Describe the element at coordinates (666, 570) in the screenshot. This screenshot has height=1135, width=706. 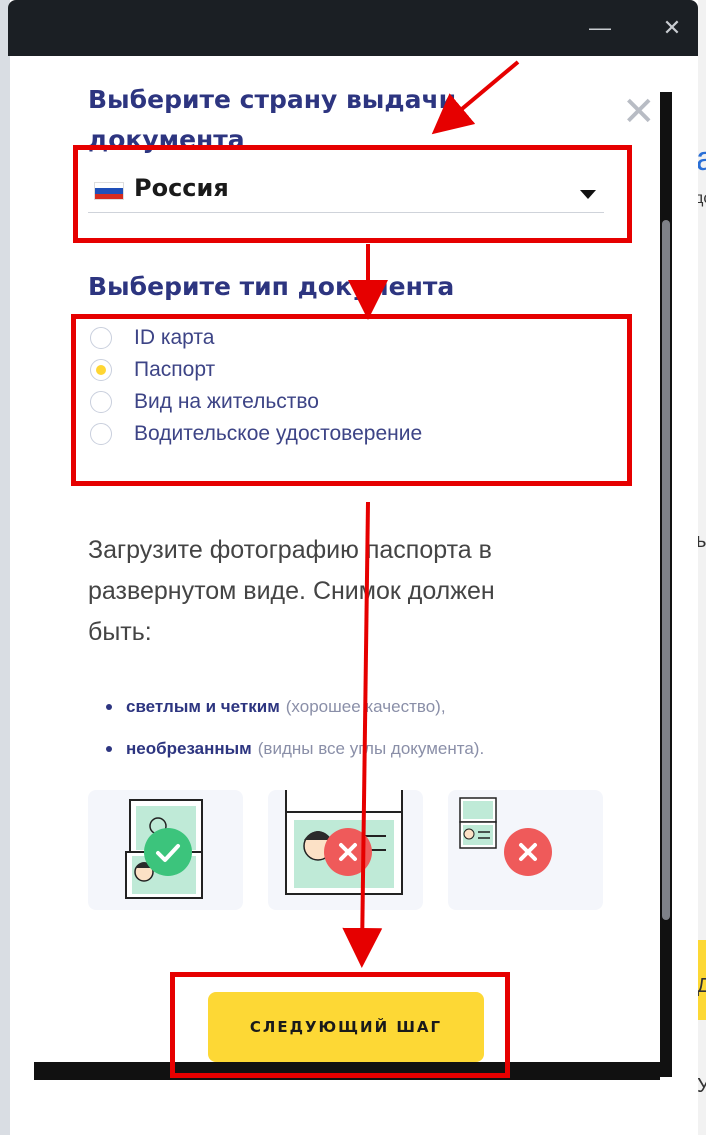
I see `scrollbar-thumb` at that location.